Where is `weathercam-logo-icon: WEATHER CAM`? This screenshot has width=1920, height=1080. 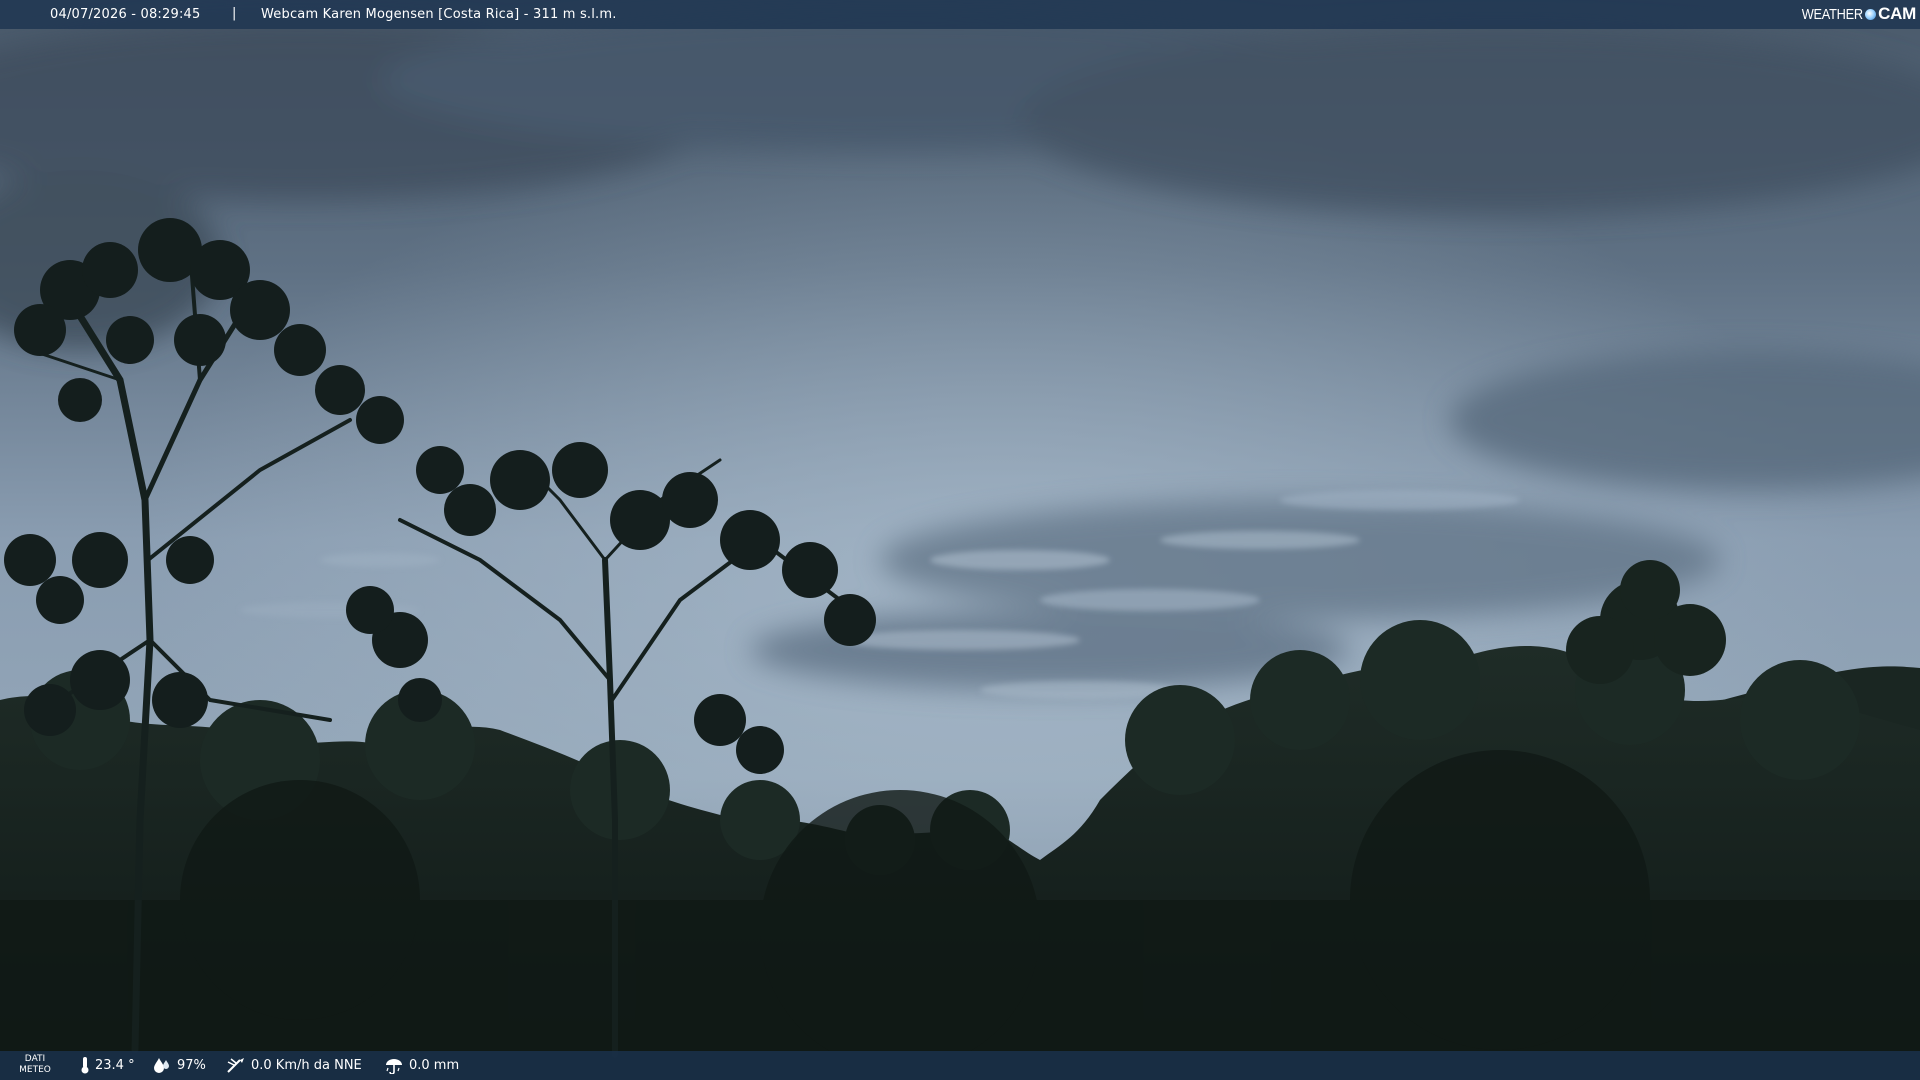
weathercam-logo-icon: WEATHER CAM is located at coordinates (1853, 14).